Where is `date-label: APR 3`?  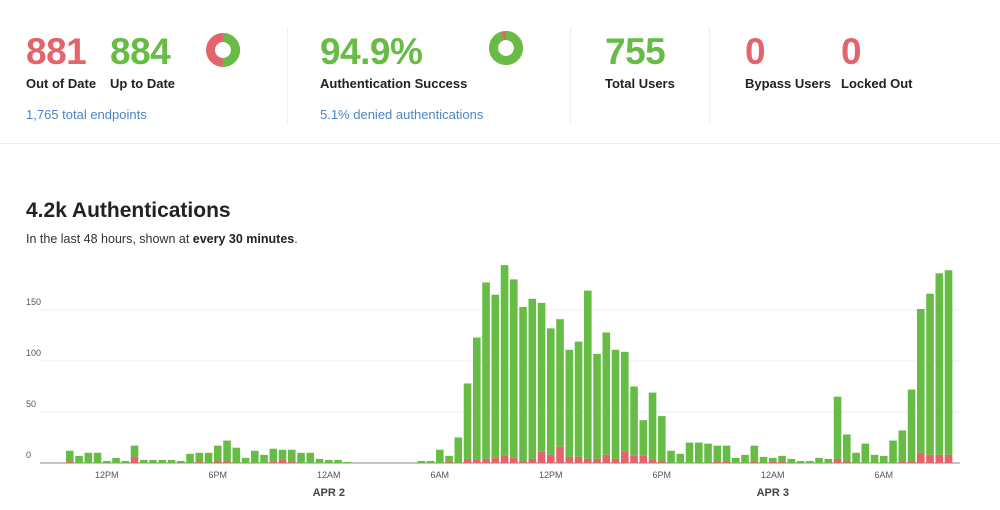
date-label: APR 3 is located at coordinates (773, 493).